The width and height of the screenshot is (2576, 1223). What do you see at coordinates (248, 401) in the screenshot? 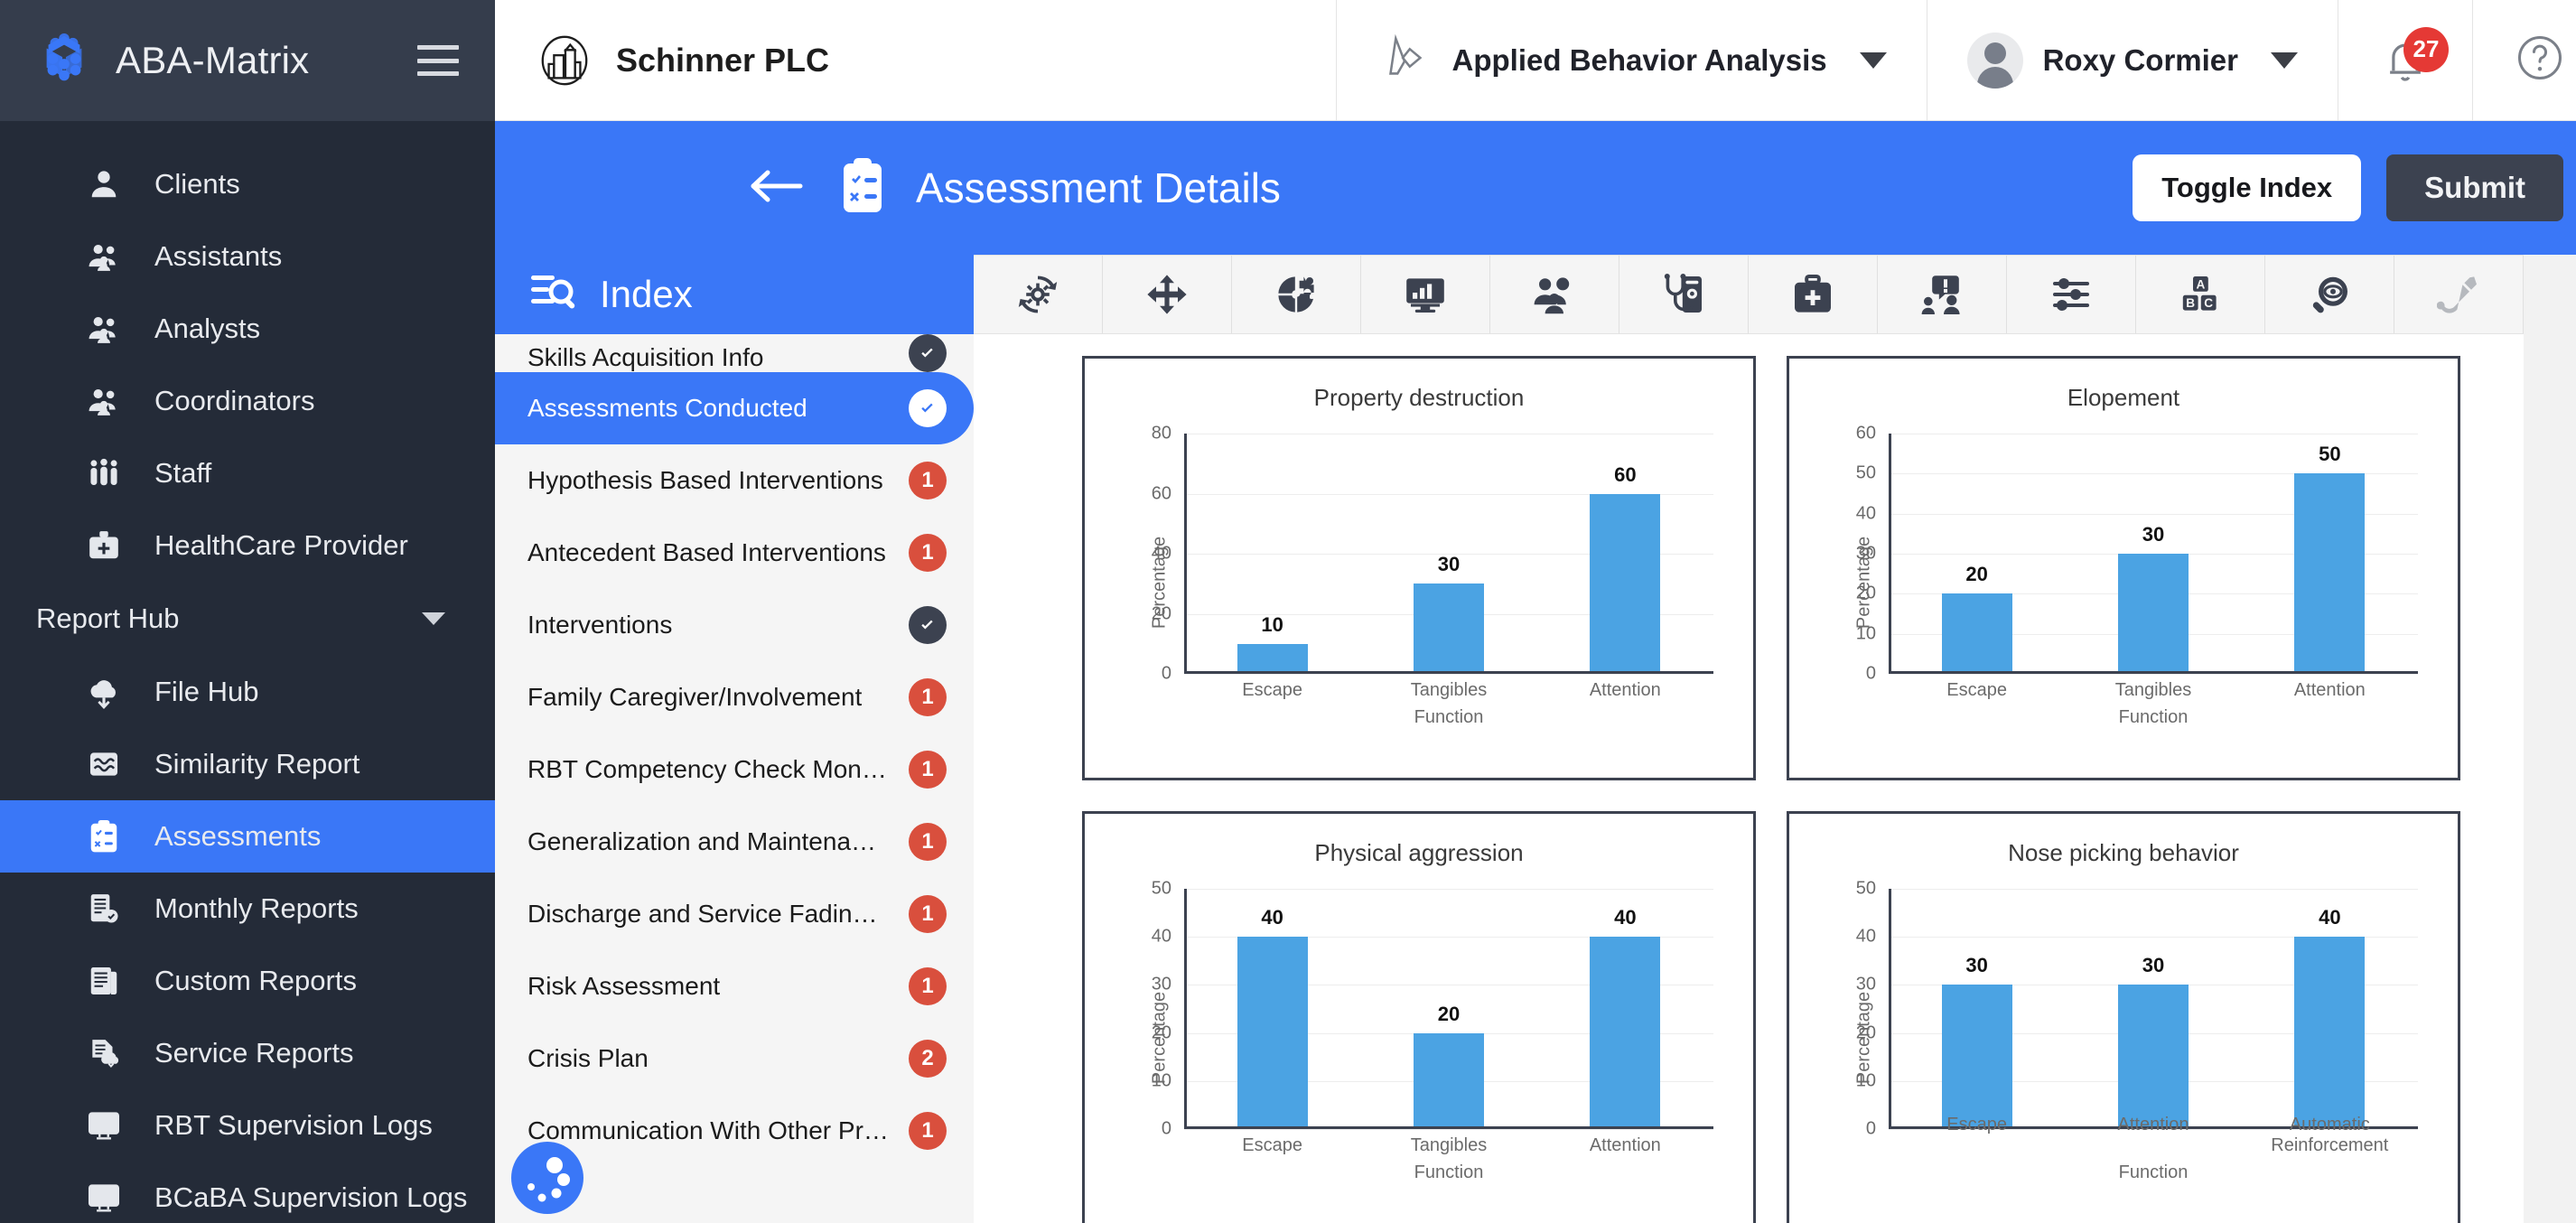
I see `sidebar-item-coordinators: Coordinators` at bounding box center [248, 401].